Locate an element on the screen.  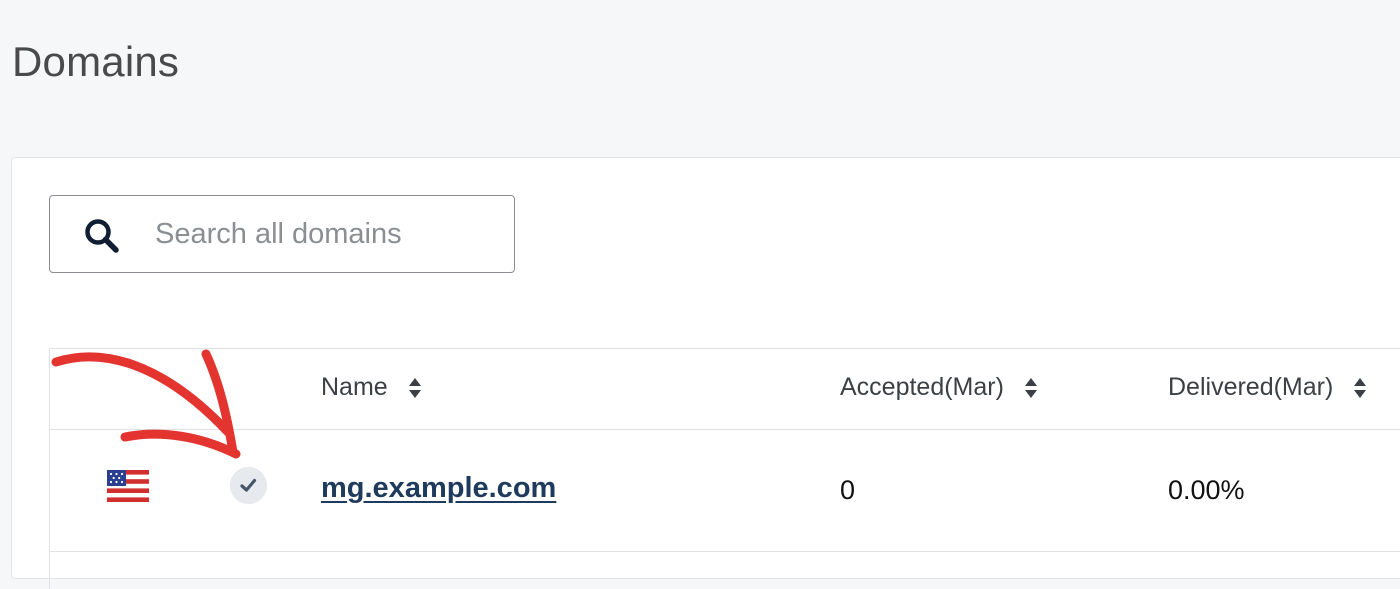
column-header-label: Accepted(Mar) is located at coordinates (922, 387).